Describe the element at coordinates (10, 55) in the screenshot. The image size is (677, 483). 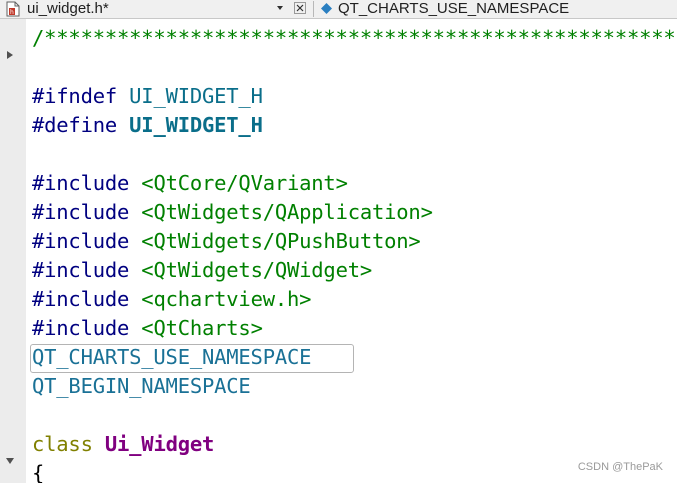
I see `fold-arrow-right-icon` at that location.